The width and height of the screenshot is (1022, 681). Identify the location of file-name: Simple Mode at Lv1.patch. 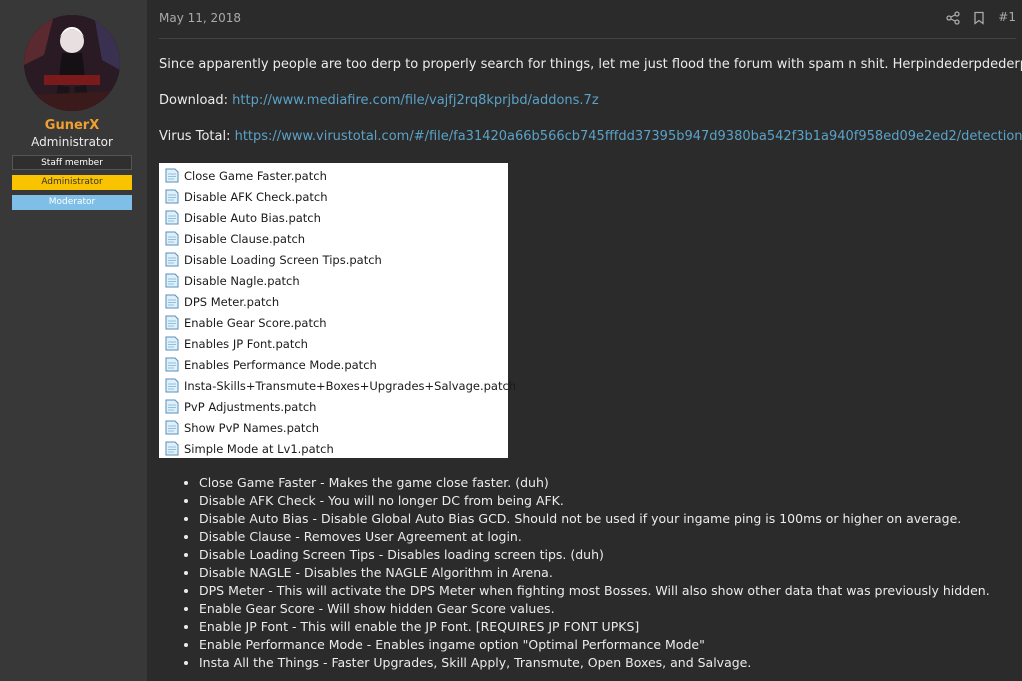
(259, 448).